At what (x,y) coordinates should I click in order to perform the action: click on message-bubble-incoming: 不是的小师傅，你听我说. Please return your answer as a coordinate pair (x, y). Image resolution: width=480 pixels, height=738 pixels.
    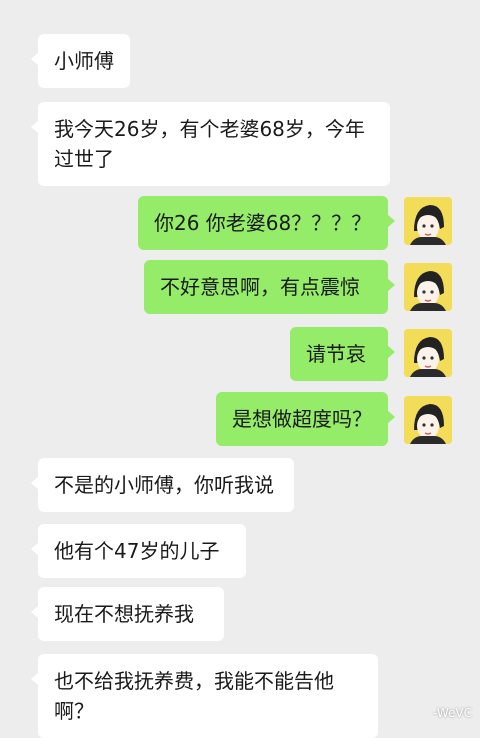
    Looking at the image, I should click on (162, 485).